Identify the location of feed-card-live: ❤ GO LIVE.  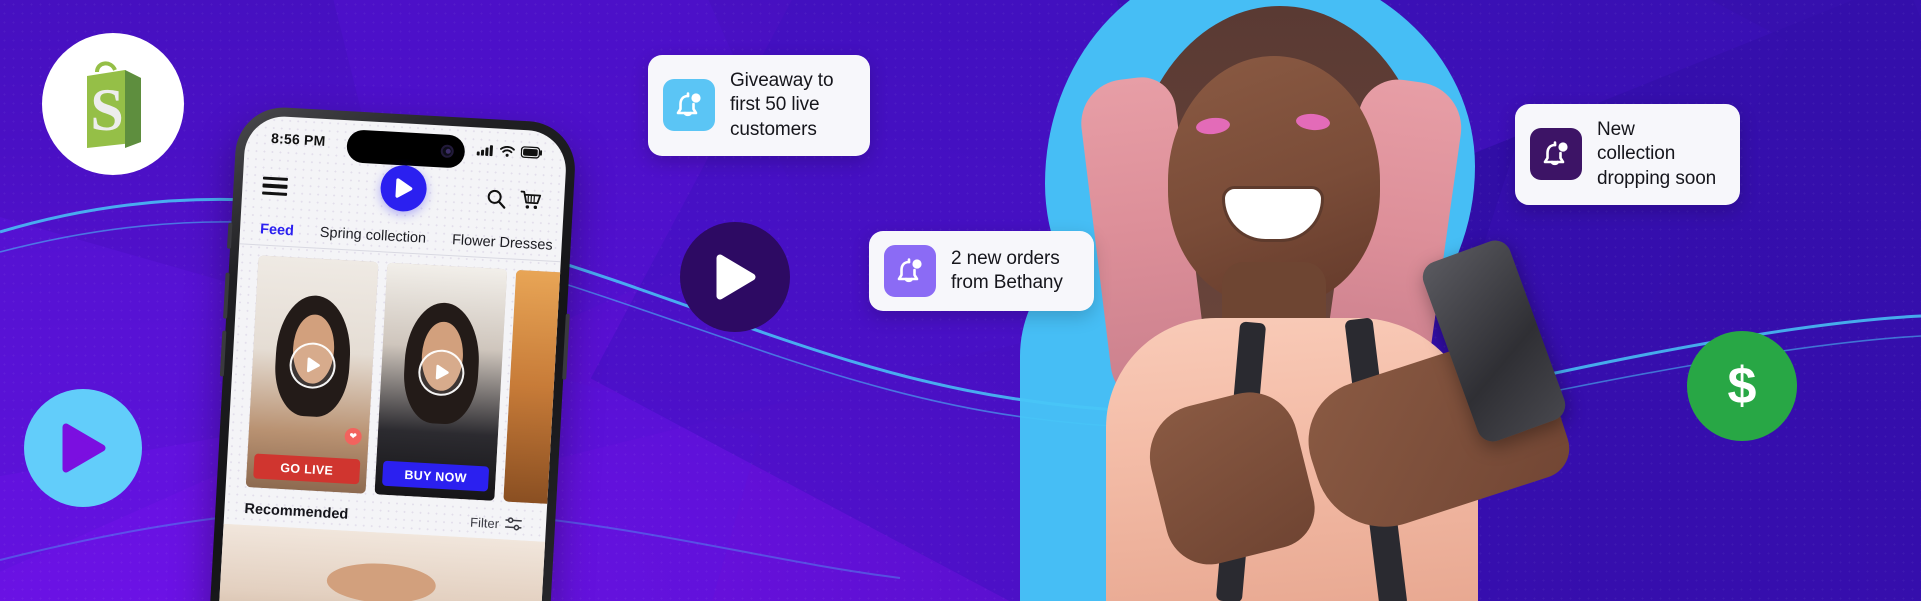
(312, 374).